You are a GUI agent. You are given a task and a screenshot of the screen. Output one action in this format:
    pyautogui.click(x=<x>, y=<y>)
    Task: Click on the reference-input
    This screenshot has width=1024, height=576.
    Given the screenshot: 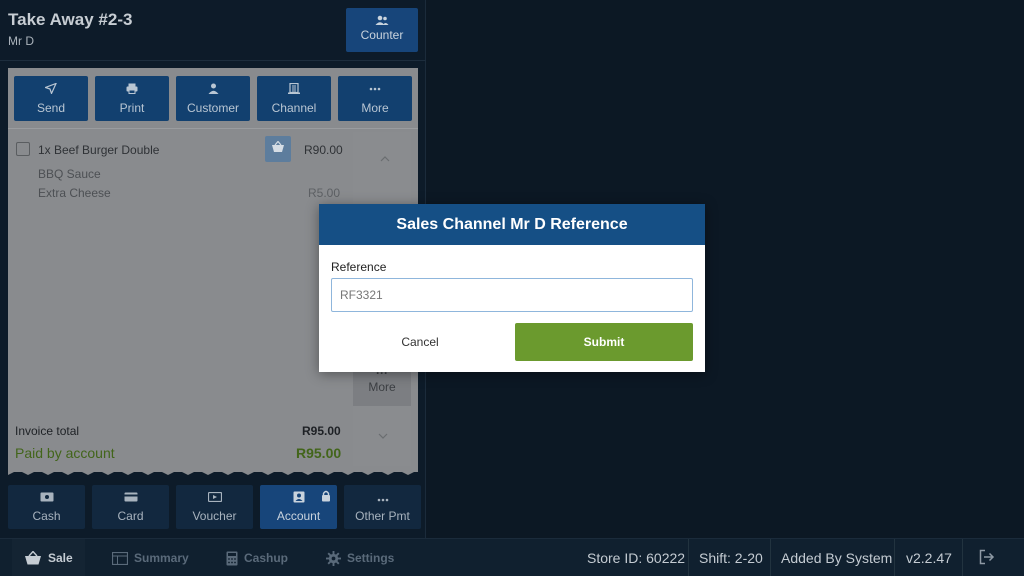 What is the action you would take?
    pyautogui.click(x=512, y=295)
    